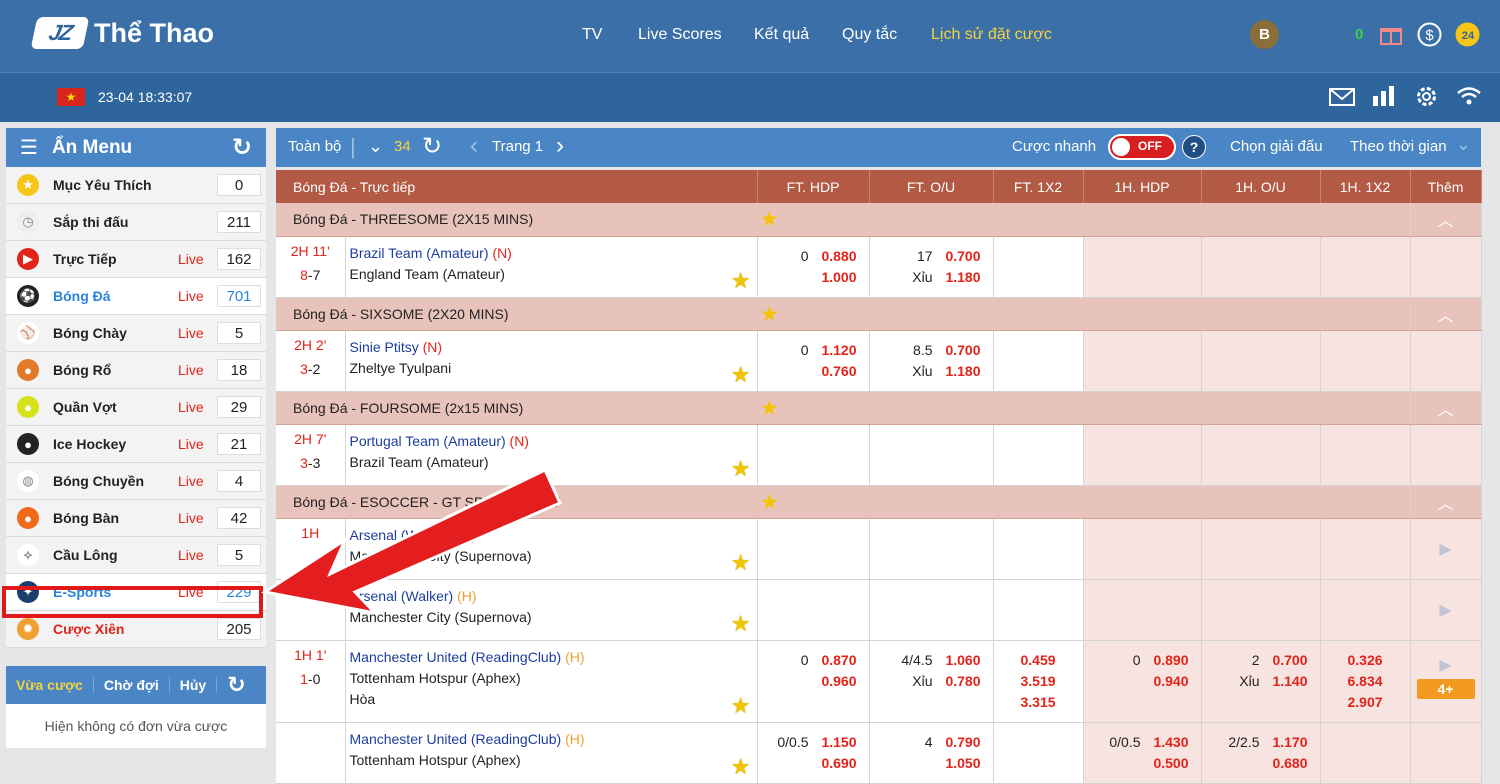 The height and width of the screenshot is (784, 1500). What do you see at coordinates (1426, 96) in the screenshot?
I see `settings-gear-icon` at bounding box center [1426, 96].